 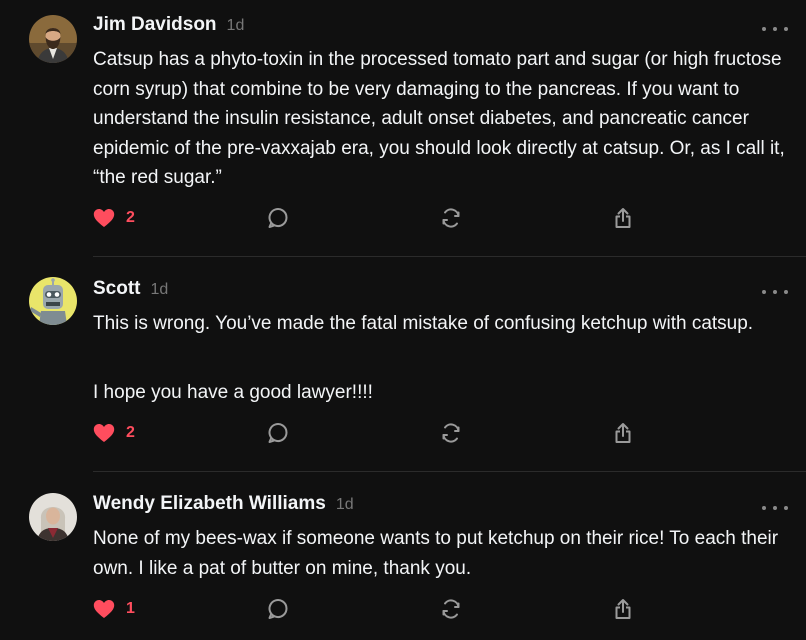 I want to click on comment-header: Wendy Elizabeth Williams 1d, so click(x=223, y=507).